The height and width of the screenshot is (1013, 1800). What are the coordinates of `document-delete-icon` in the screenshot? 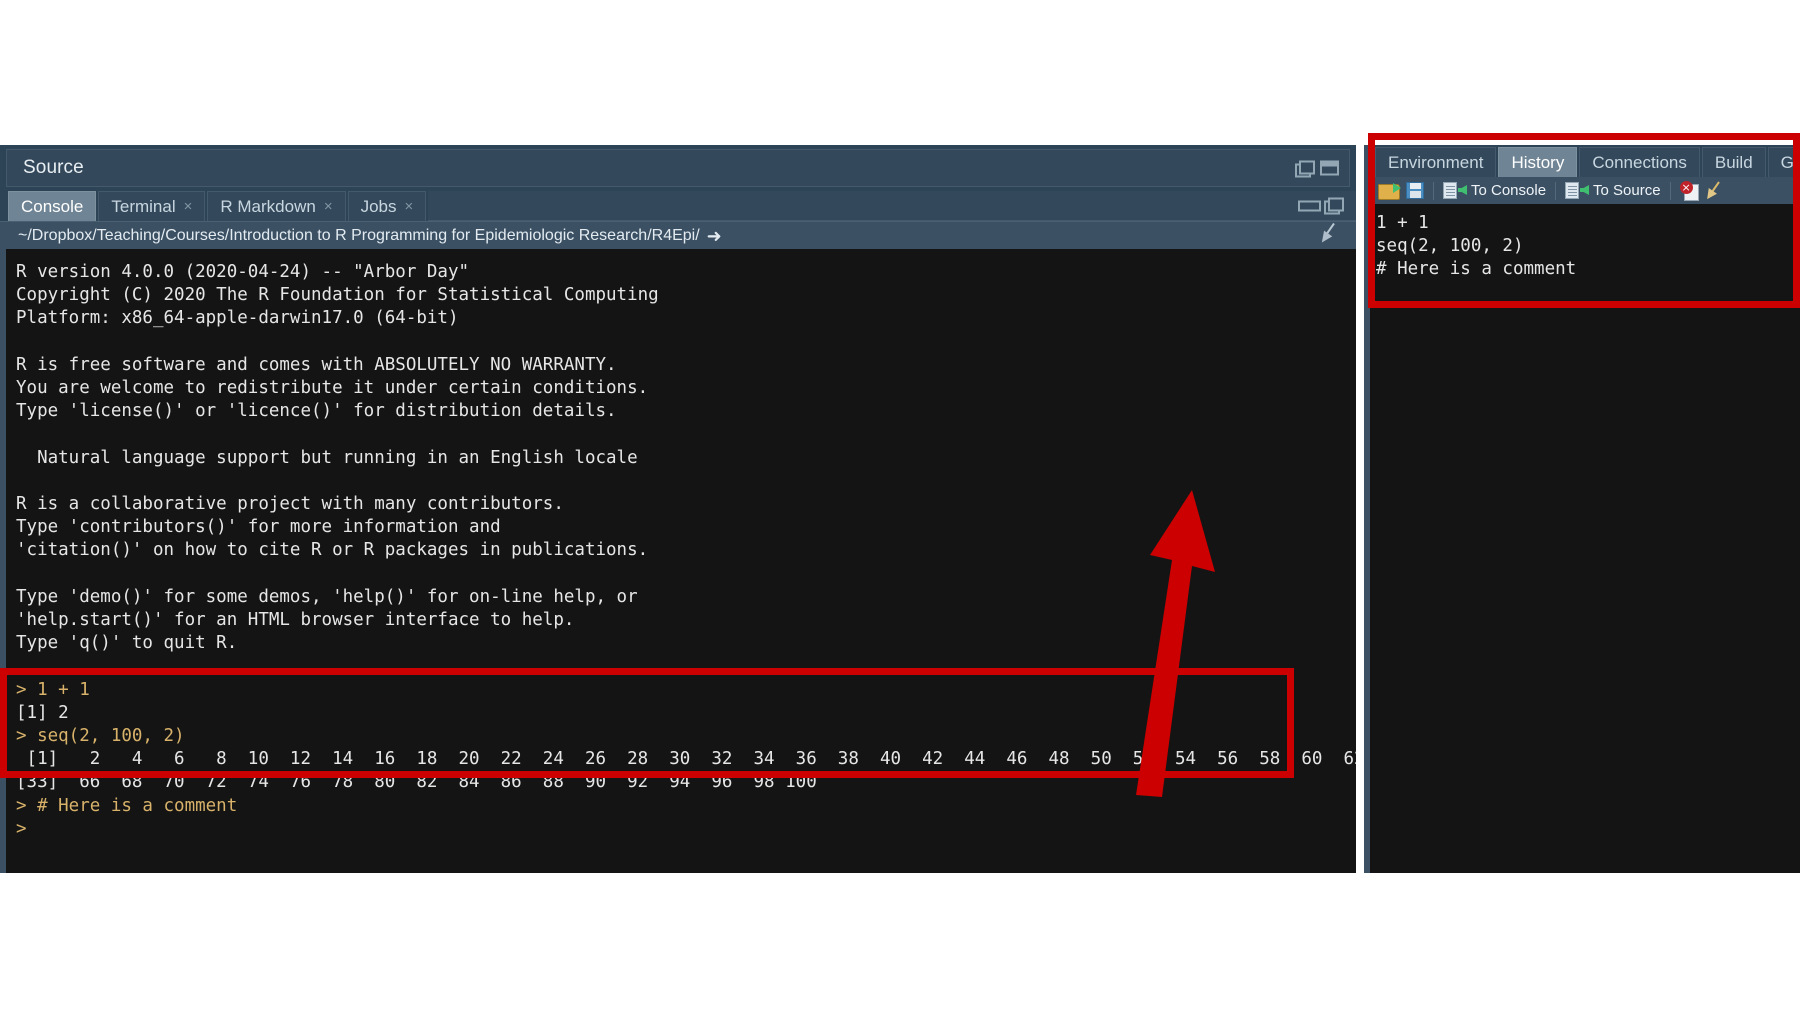 It's located at (1689, 190).